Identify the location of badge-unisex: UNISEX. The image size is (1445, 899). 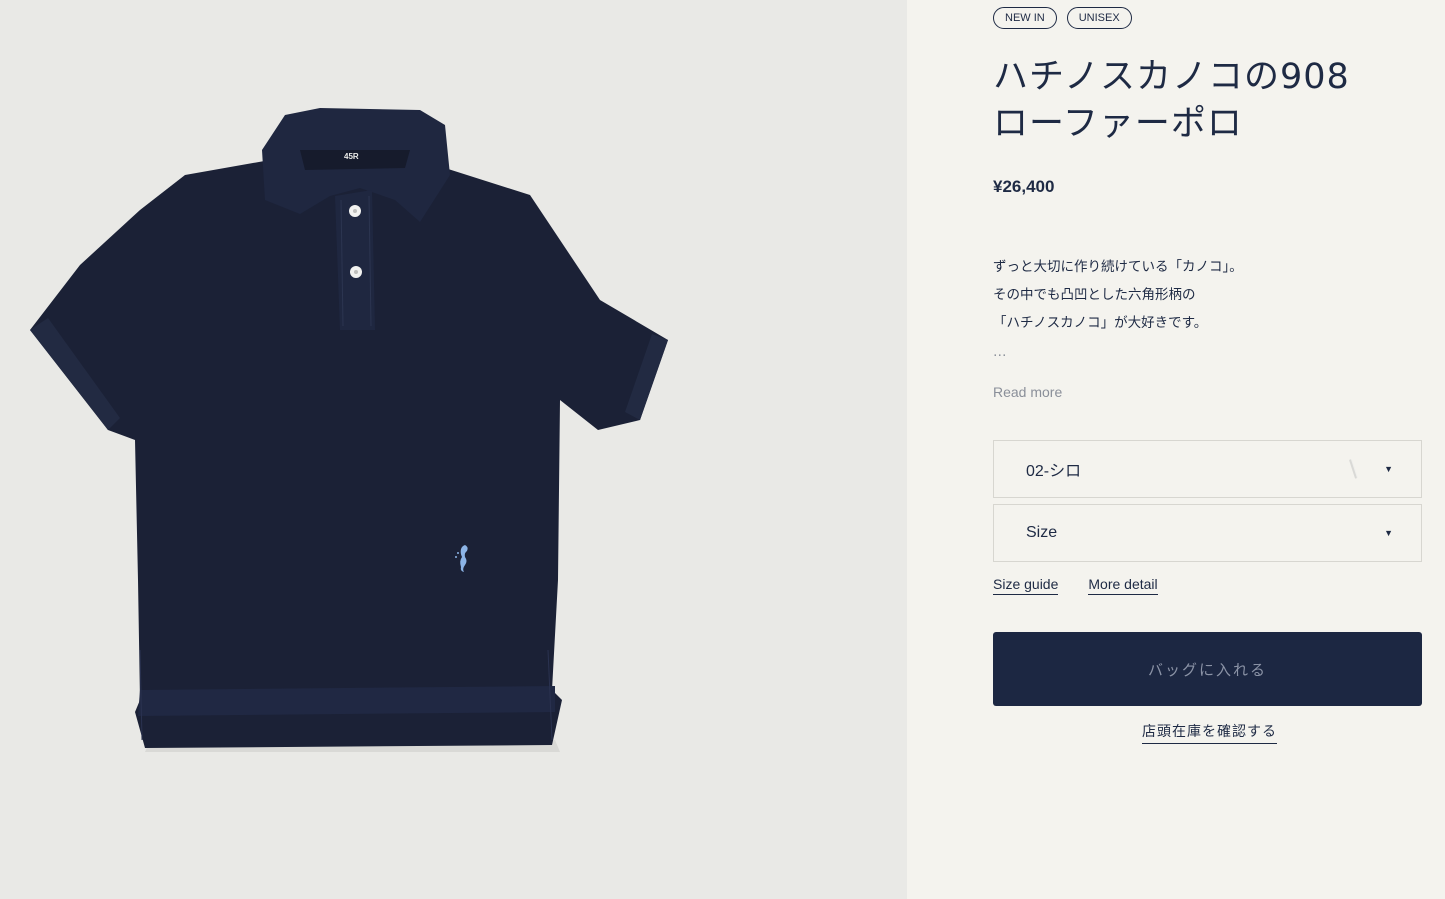
(1099, 18).